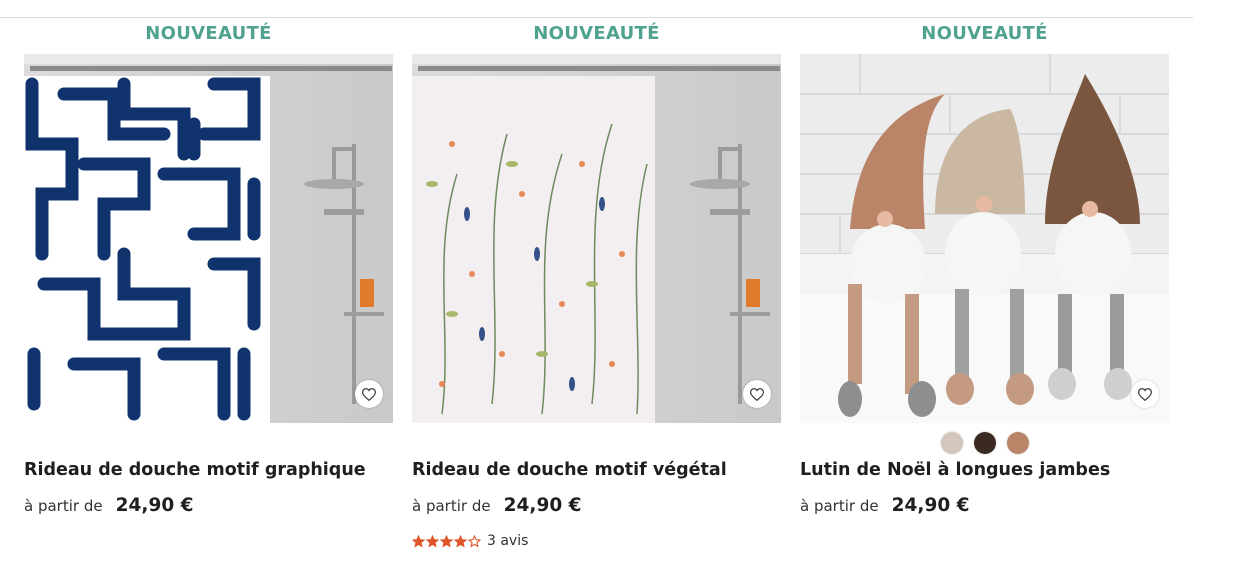 The height and width of the screenshot is (575, 1250). I want to click on rating: 3 avis, so click(470, 541).